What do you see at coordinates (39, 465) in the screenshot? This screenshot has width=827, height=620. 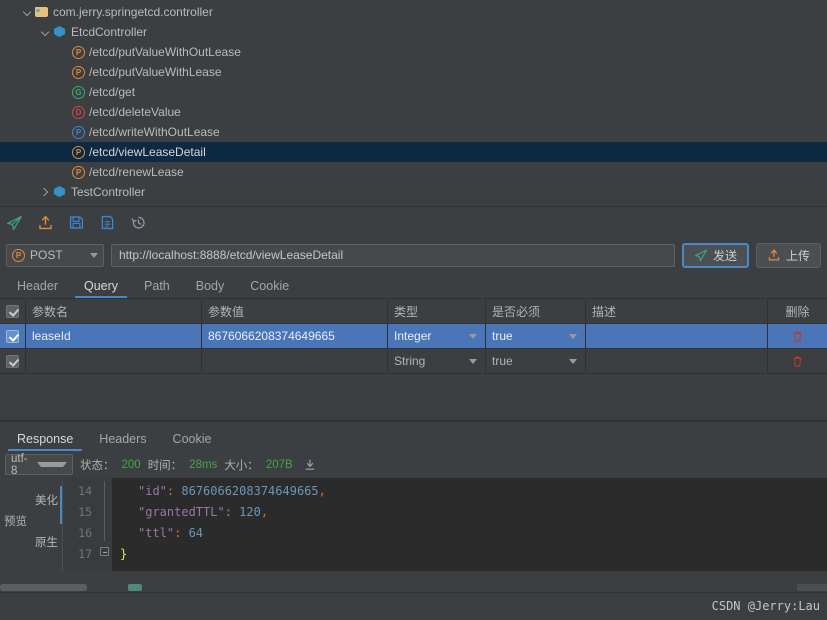 I see `encoding-selector: utf-8` at bounding box center [39, 465].